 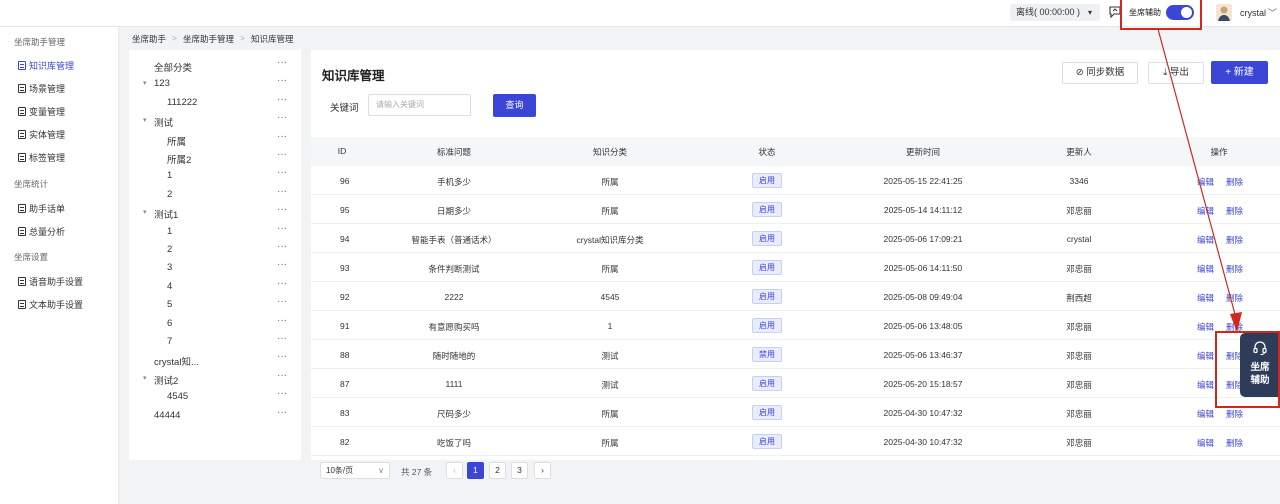 I want to click on tree-node: crystal知... ···, so click(x=215, y=360).